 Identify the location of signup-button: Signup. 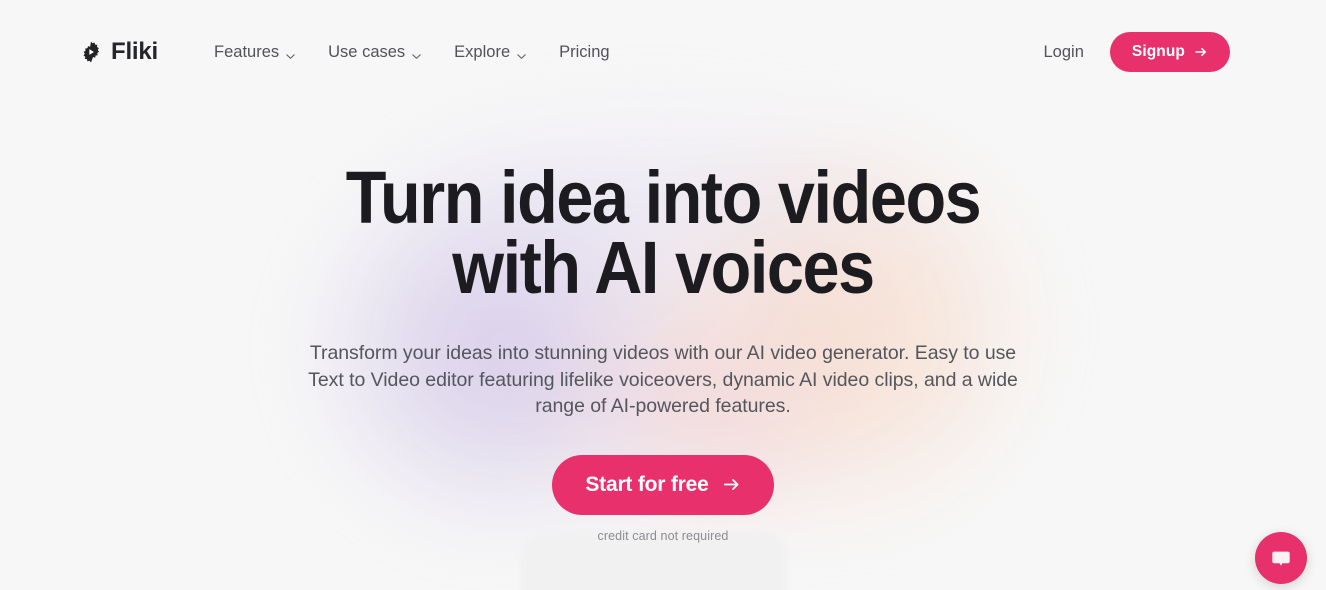
(1169, 52).